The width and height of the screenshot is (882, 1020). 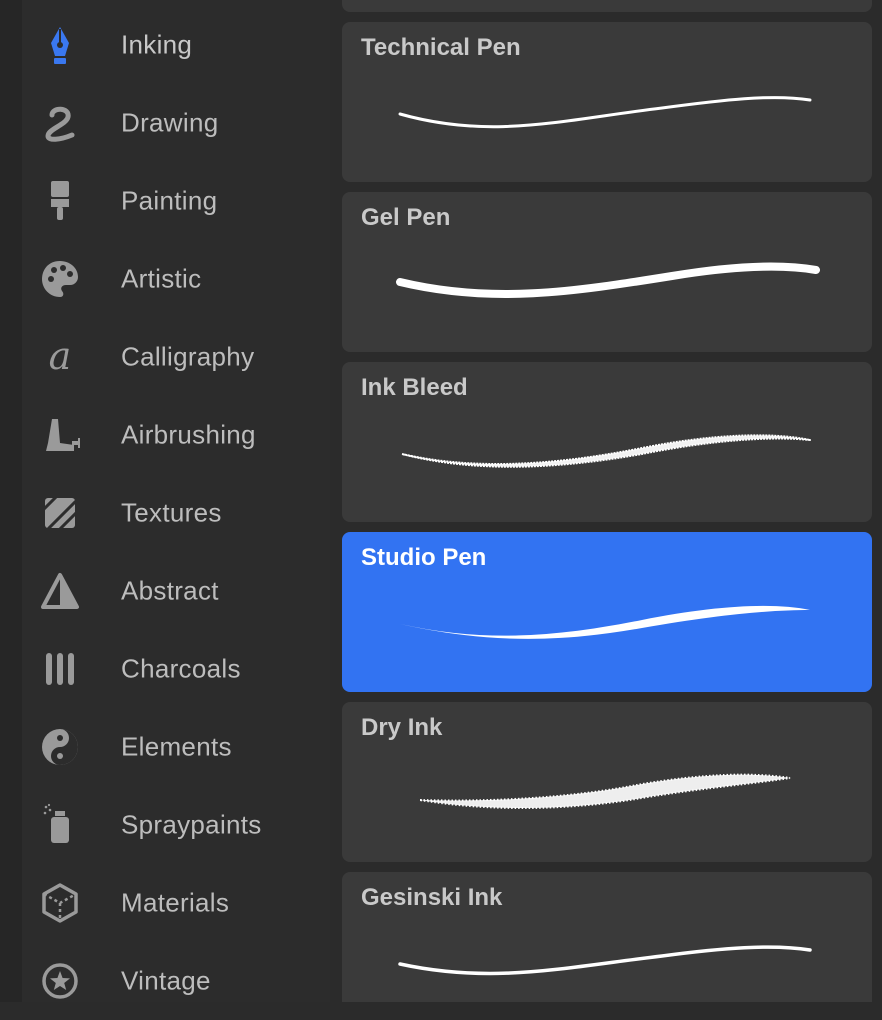 I want to click on brush-card-dry-ink: Dry Ink, so click(x=607, y=782).